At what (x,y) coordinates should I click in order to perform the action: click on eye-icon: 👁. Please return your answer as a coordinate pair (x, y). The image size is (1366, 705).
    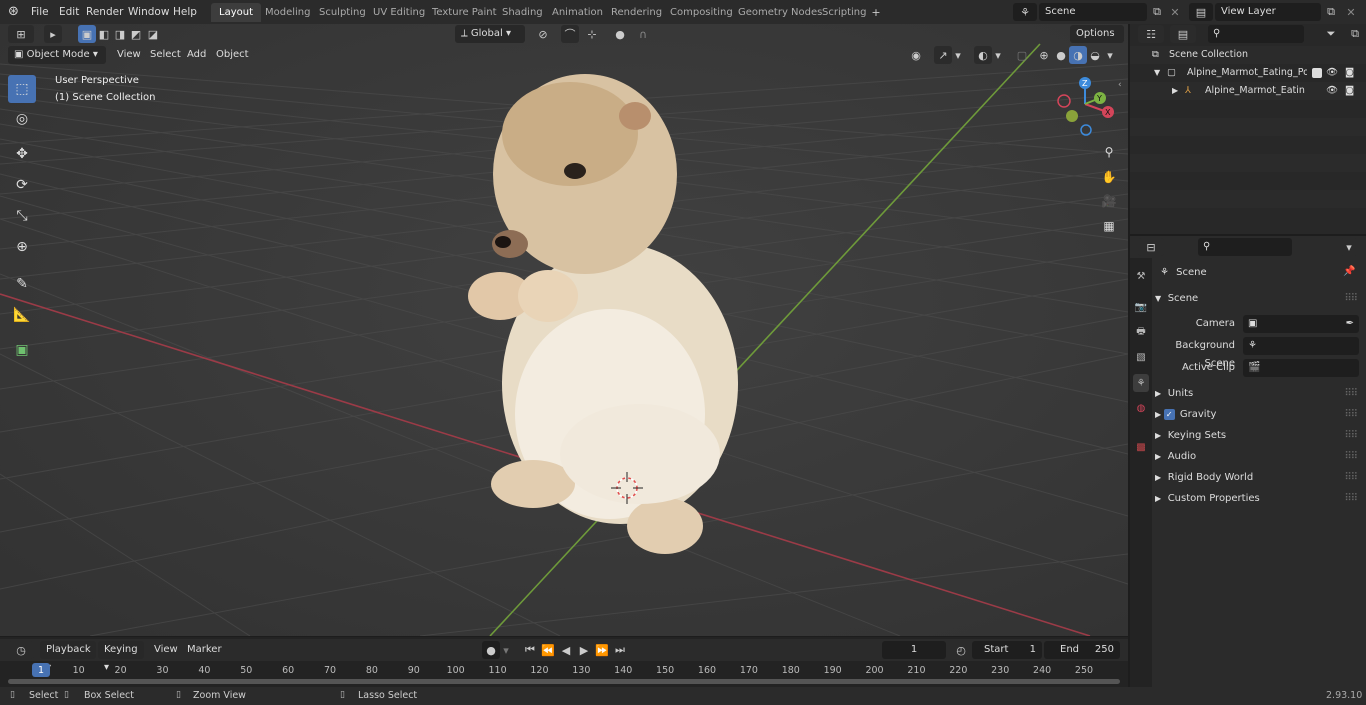
    Looking at the image, I should click on (1332, 73).